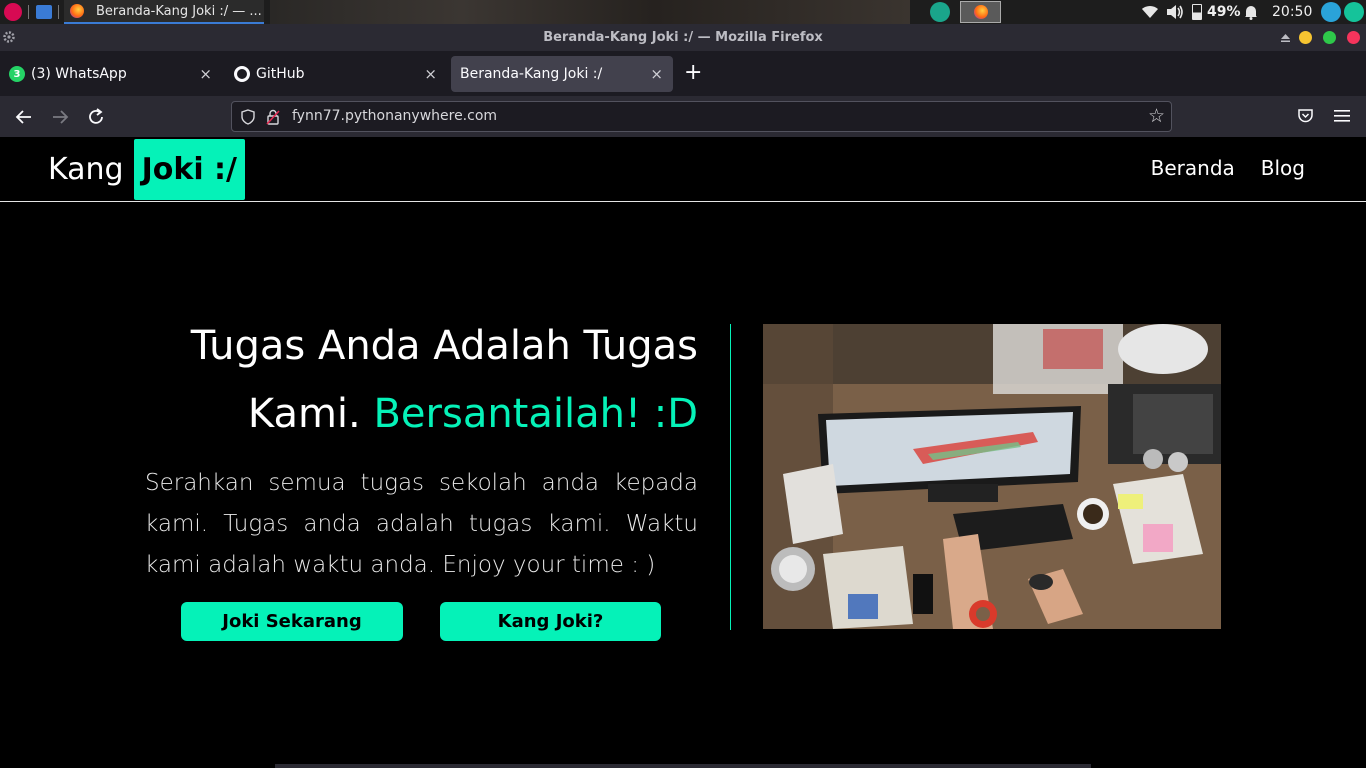  I want to click on pocket-icon, so click(1305, 116).